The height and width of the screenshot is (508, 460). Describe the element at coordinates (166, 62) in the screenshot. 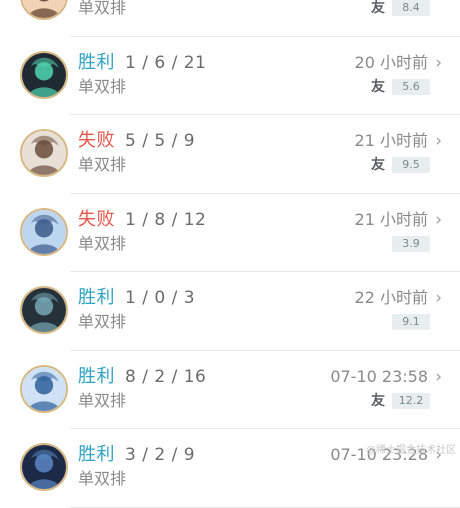

I see `kda-text: 1 / 6 / 21` at that location.